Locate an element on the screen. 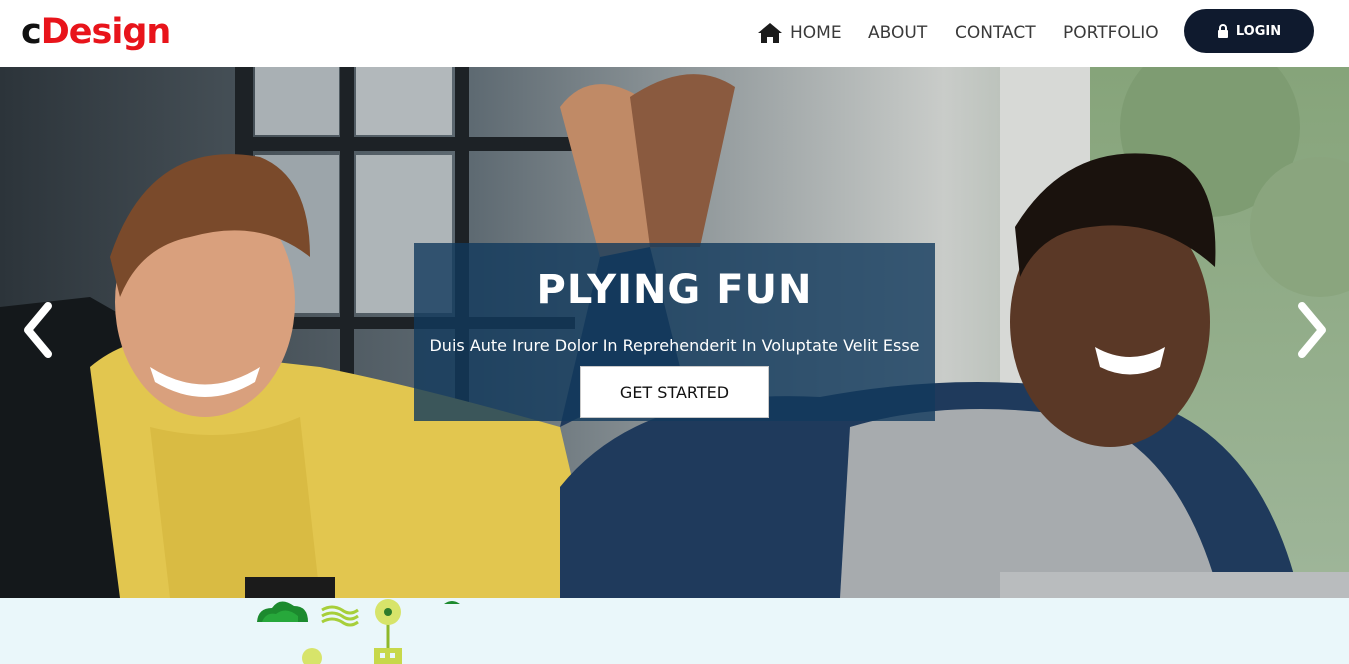 This screenshot has height=664, width=1349. carousel-prev-button is located at coordinates (38, 330).